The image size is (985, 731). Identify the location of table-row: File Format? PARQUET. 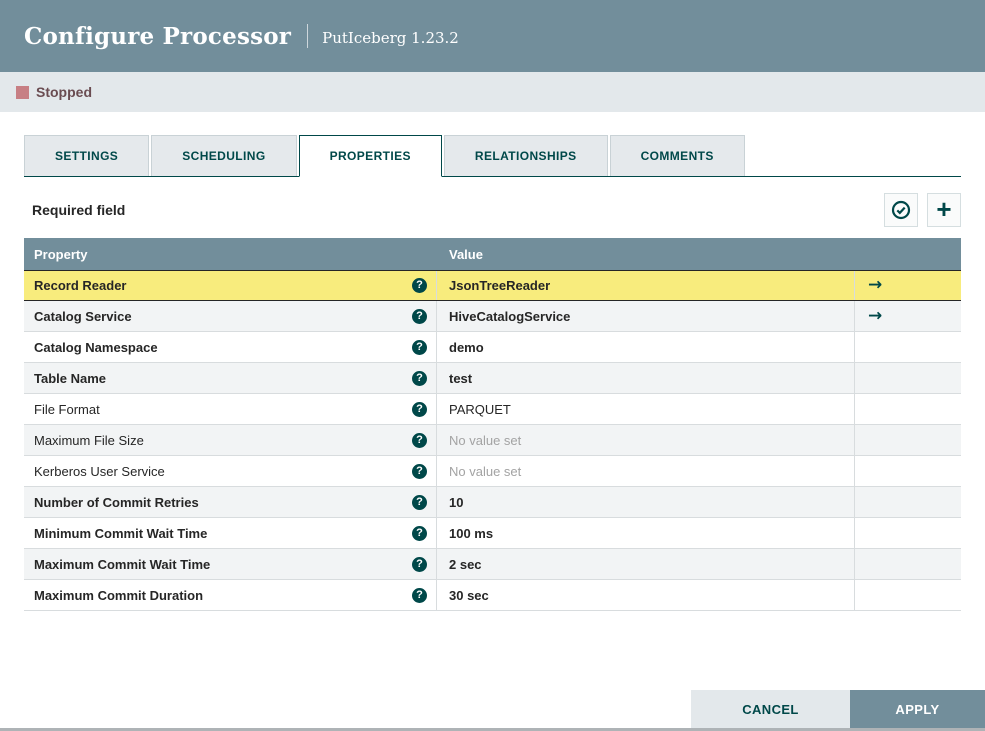
(492, 409).